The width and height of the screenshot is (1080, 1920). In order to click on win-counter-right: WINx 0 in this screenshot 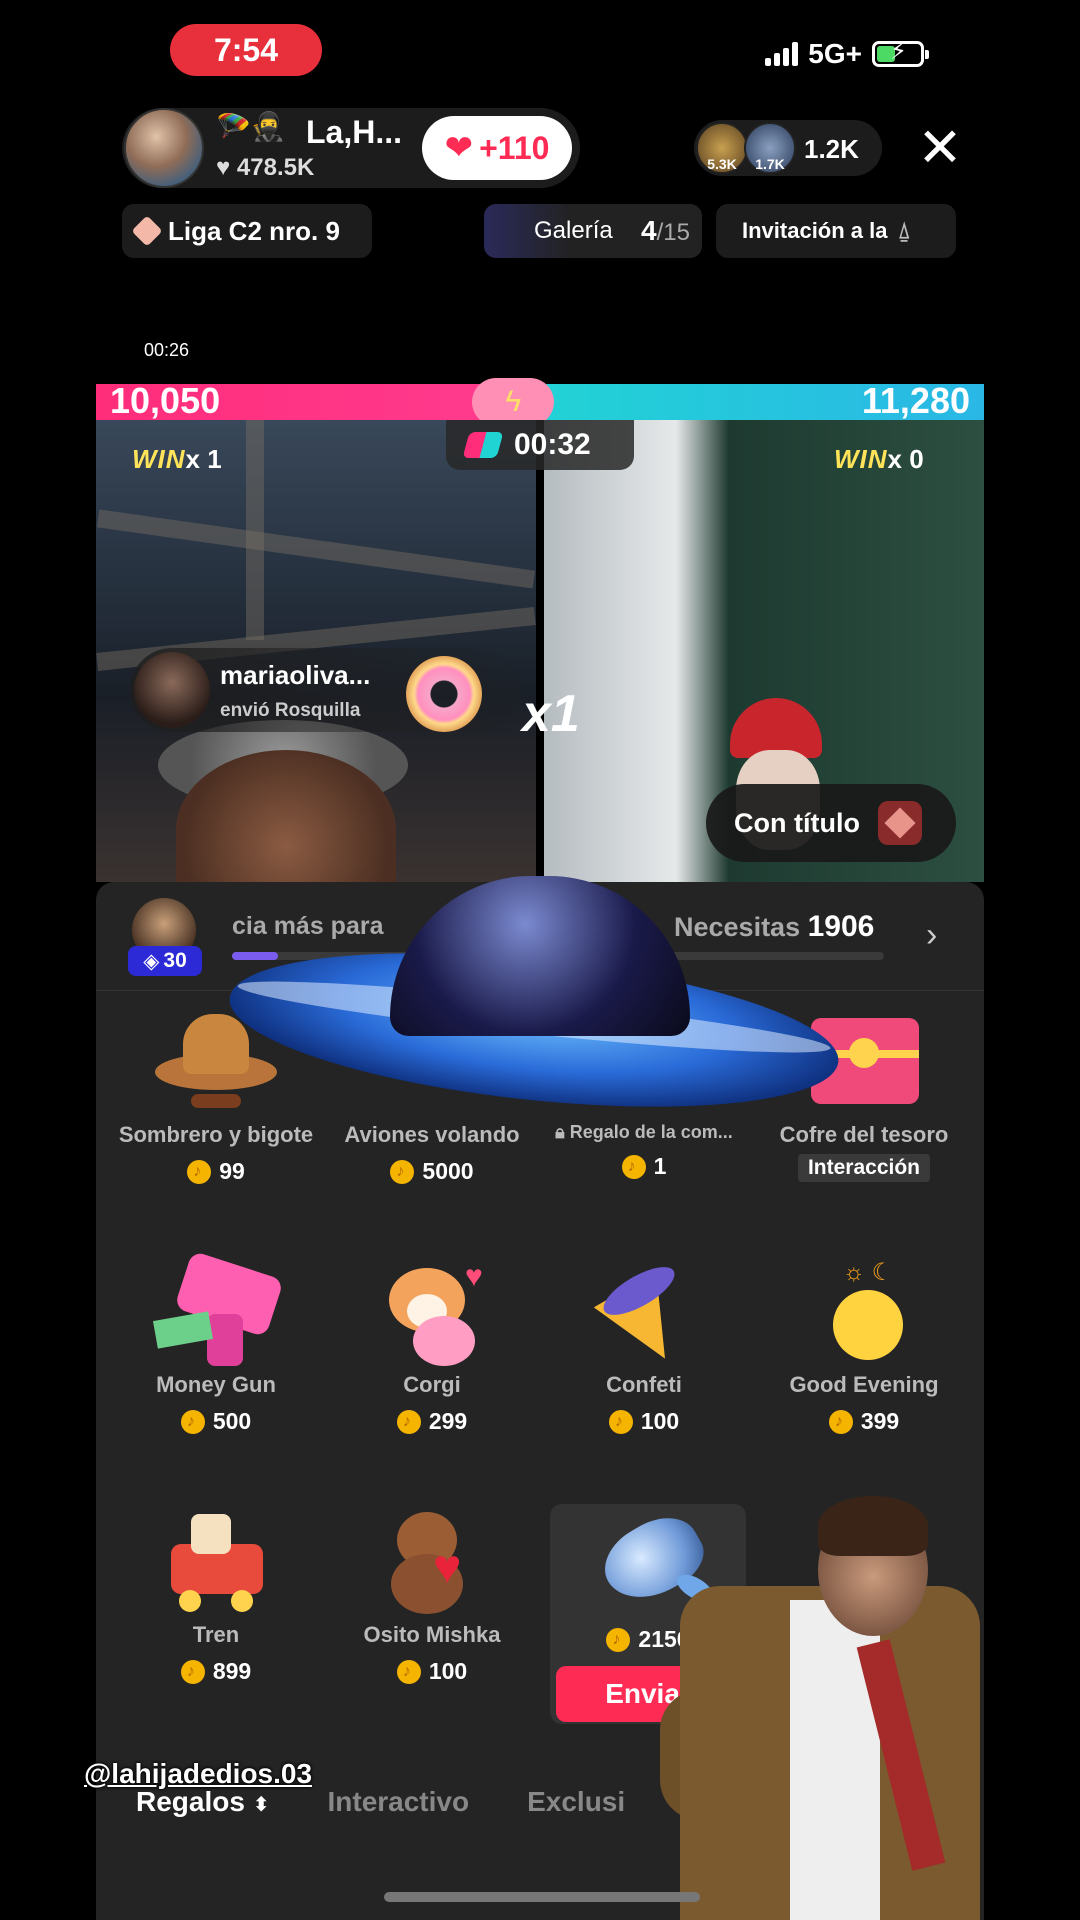, I will do `click(879, 459)`.